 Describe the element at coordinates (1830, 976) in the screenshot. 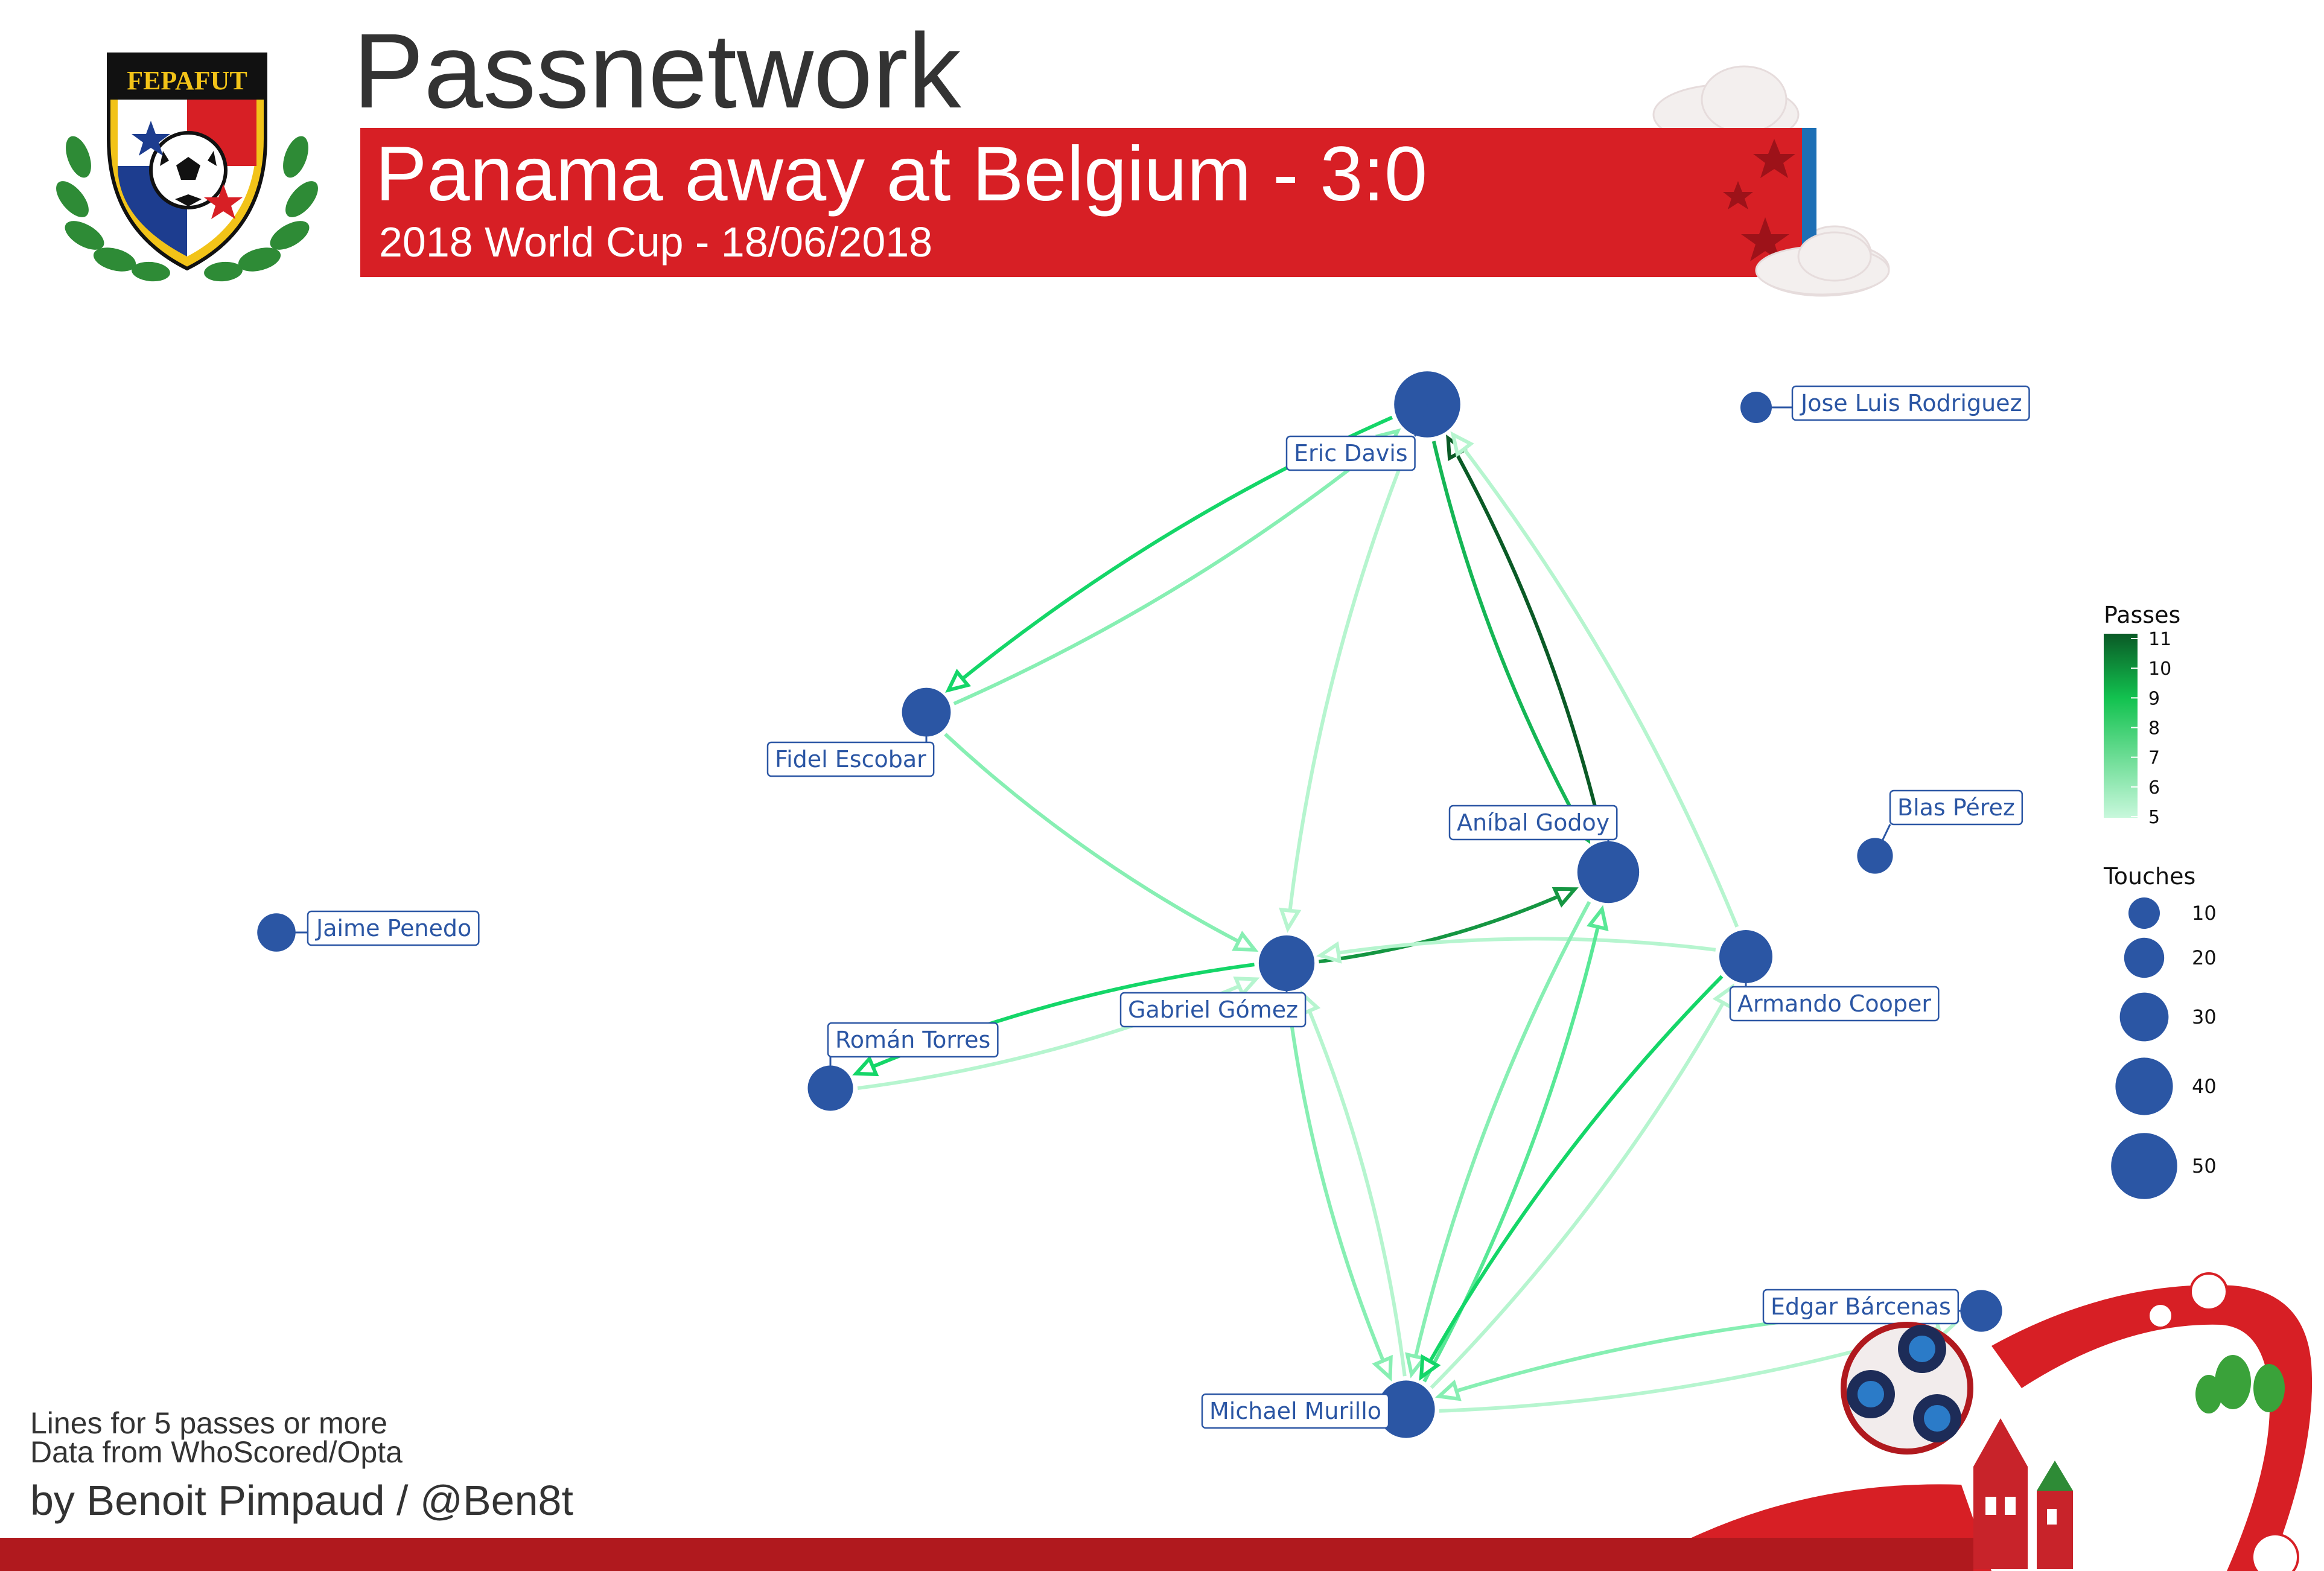

I see `player-node-cooper: Armando Cooper` at that location.